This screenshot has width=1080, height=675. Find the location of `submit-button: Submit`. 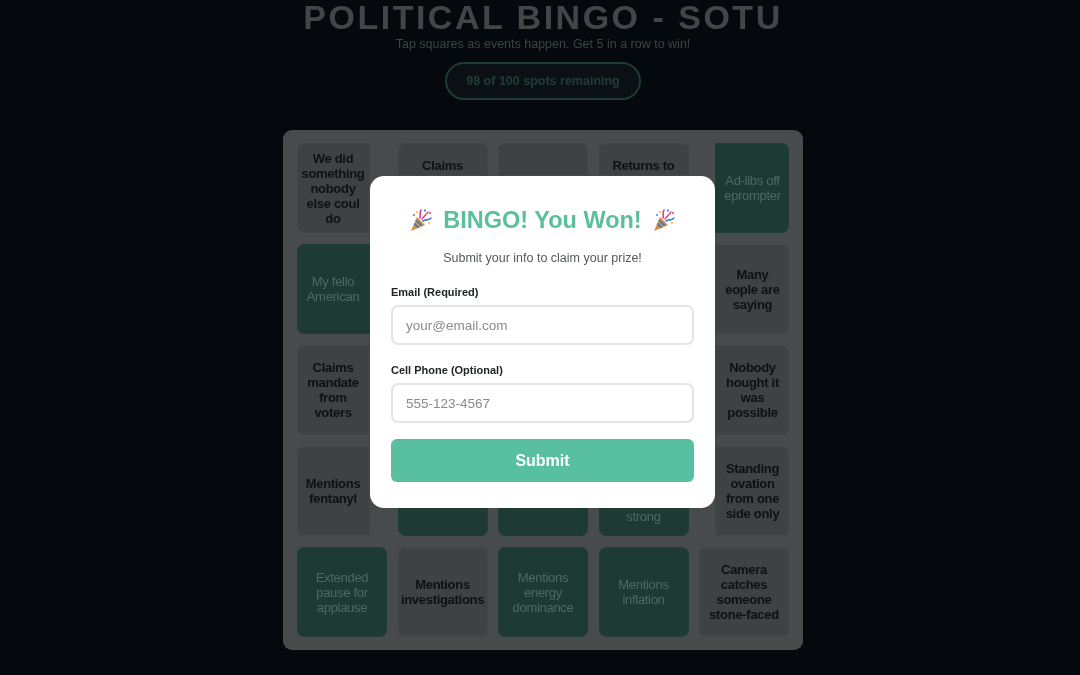

submit-button: Submit is located at coordinates (542, 460).